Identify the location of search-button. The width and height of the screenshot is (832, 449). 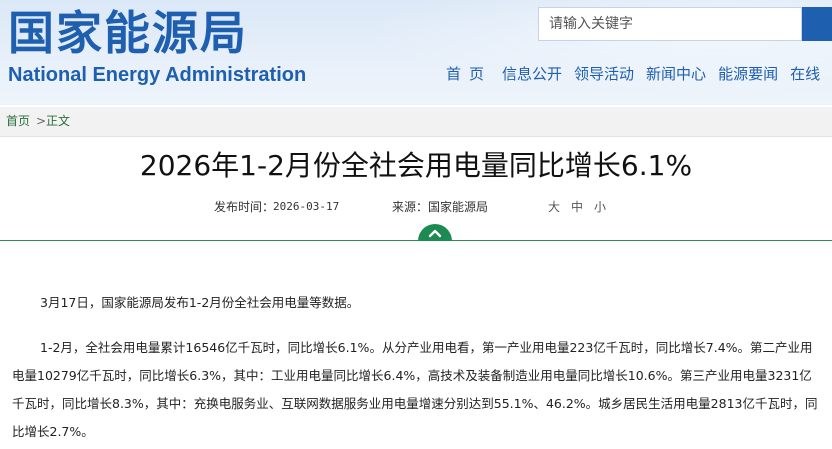
(817, 24).